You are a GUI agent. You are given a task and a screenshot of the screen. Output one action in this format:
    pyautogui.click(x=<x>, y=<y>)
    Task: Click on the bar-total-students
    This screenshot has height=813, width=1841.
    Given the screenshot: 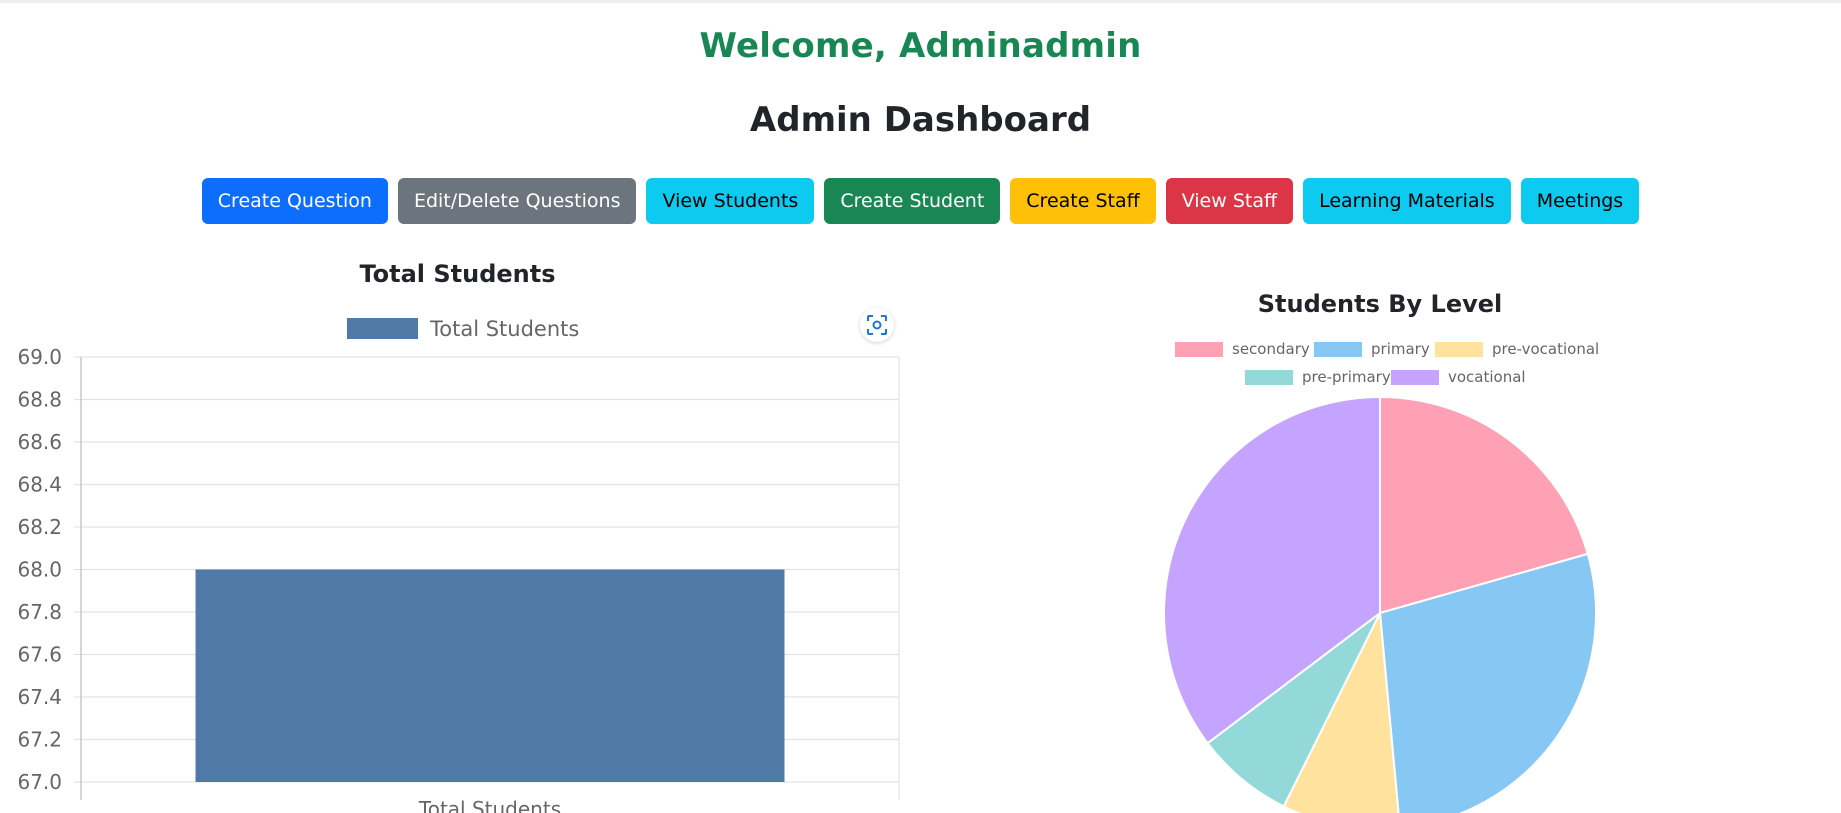 What is the action you would take?
    pyautogui.click(x=490, y=675)
    